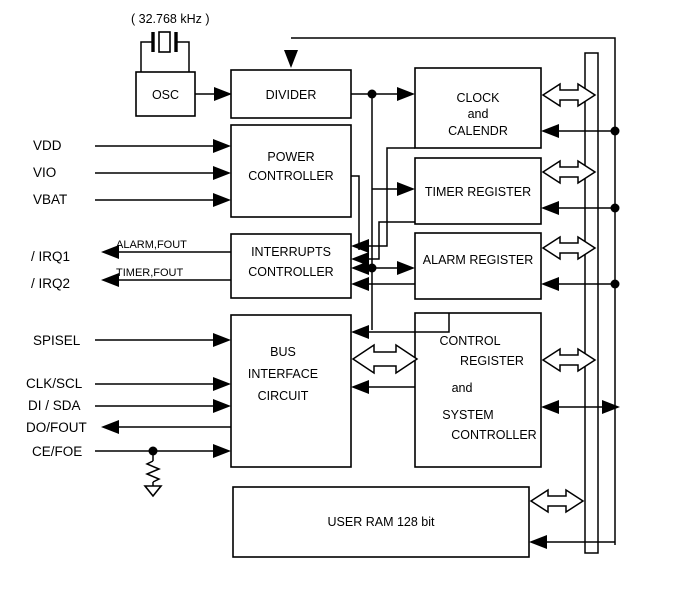 This screenshot has width=674, height=594. I want to click on pulldown-network, so click(153, 472).